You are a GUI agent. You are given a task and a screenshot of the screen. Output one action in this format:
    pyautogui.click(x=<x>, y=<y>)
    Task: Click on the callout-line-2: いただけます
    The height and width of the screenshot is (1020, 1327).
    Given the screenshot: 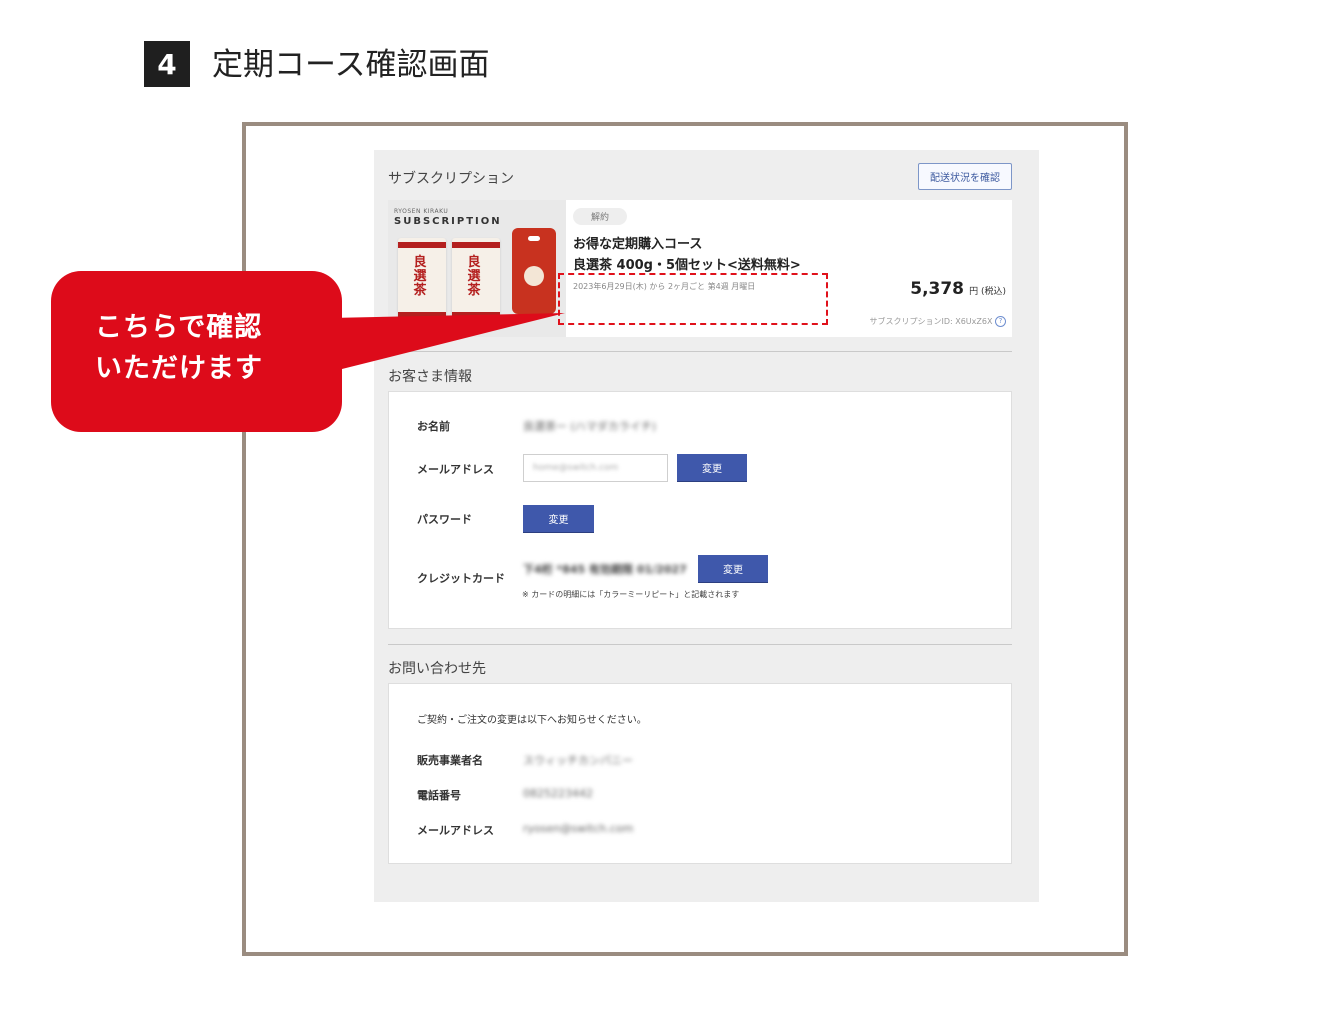 What is the action you would take?
    pyautogui.click(x=179, y=368)
    